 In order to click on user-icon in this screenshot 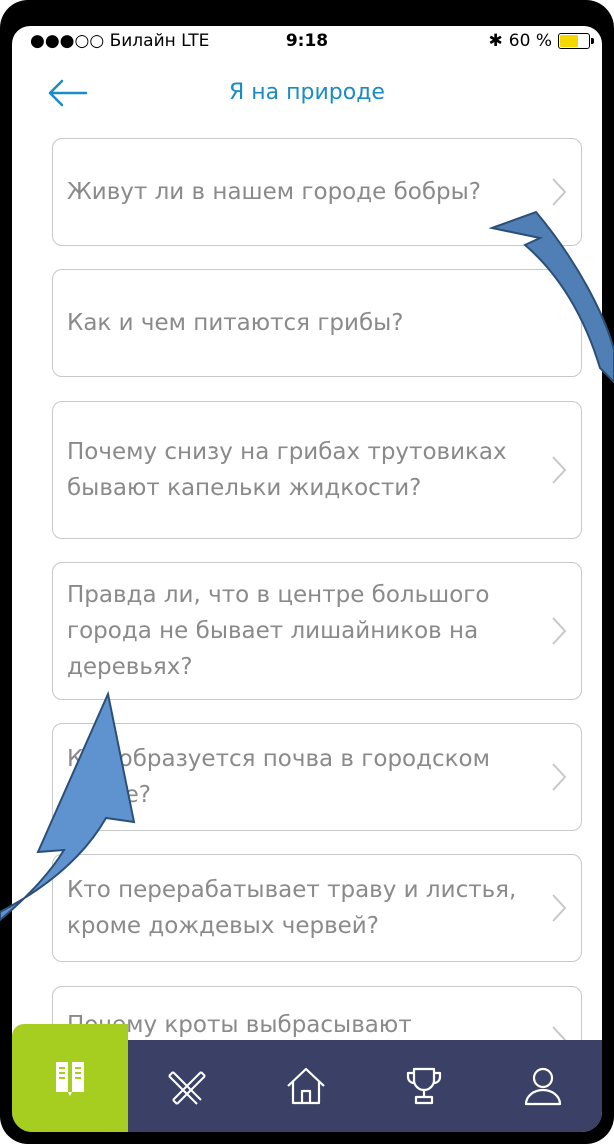, I will do `click(542, 1086)`.